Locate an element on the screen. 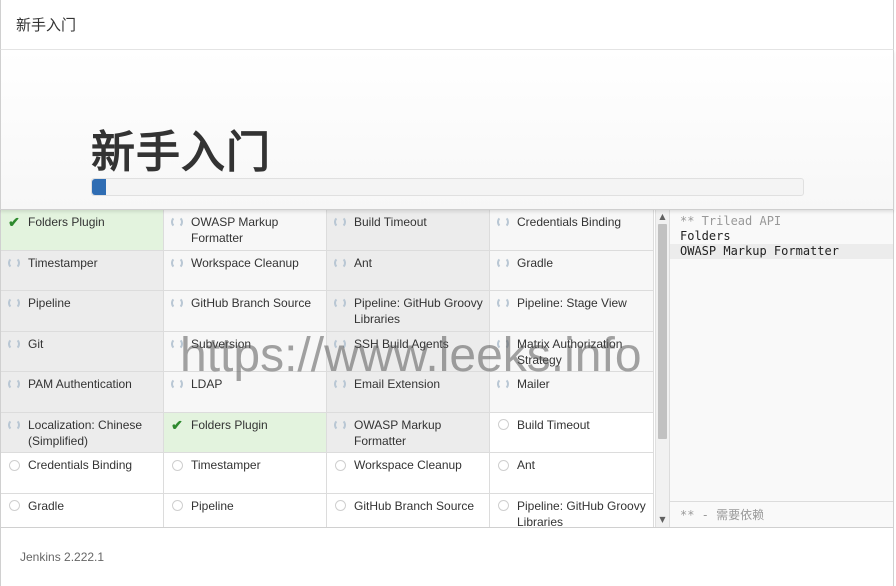 The width and height of the screenshot is (896, 586). plugin-item: Pipeline: Stage View is located at coordinates (572, 311).